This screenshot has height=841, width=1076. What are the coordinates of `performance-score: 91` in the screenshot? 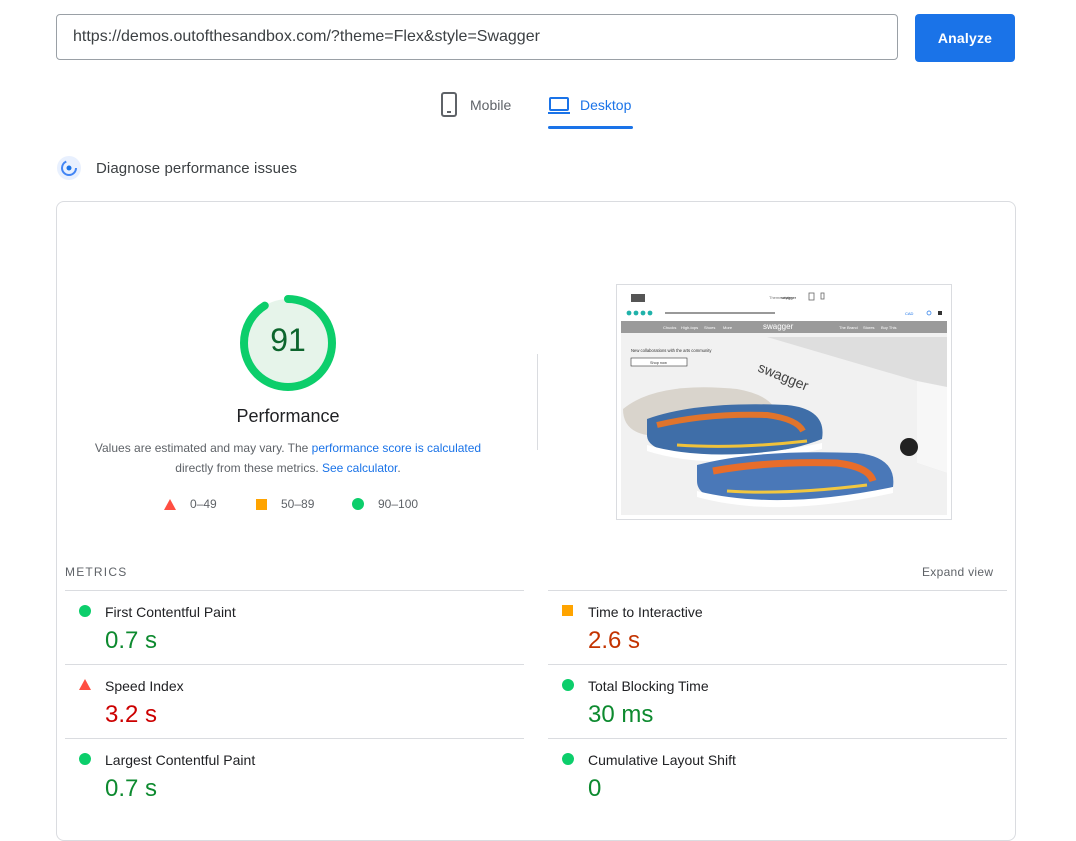 It's located at (288, 340).